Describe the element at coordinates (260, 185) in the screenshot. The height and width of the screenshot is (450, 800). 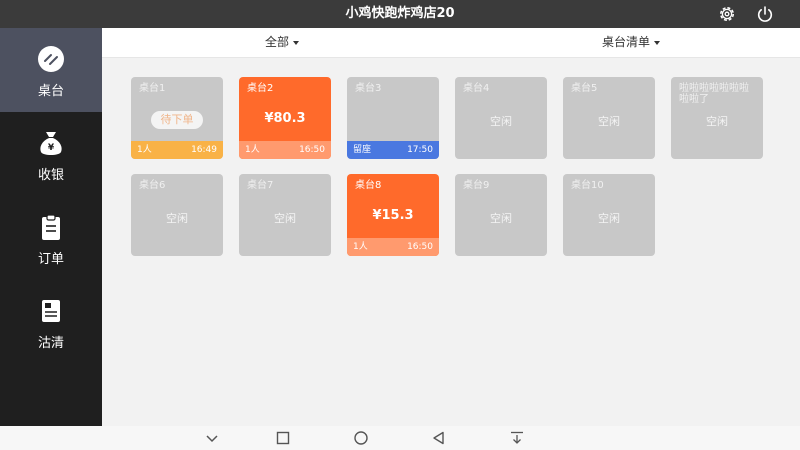
I see `table-name: 桌台7` at that location.